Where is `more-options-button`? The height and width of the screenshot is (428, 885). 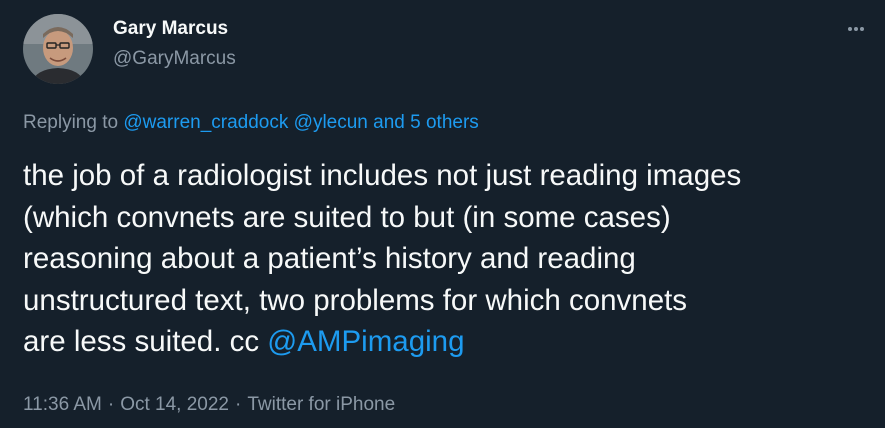 more-options-button is located at coordinates (856, 29).